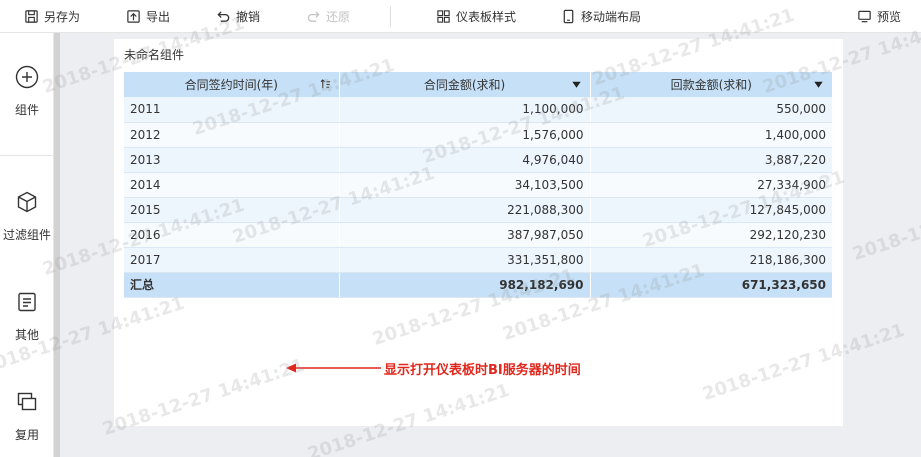  What do you see at coordinates (248, 17) in the screenshot?
I see `undo-label: 撤销` at bounding box center [248, 17].